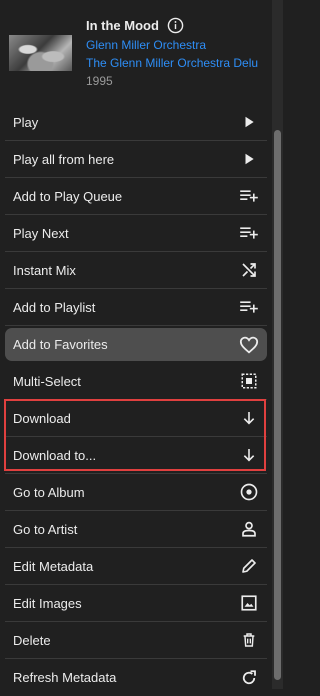  What do you see at coordinates (178, 63) in the screenshot?
I see `album-link: The Glenn Miller Orchestra Delu` at bounding box center [178, 63].